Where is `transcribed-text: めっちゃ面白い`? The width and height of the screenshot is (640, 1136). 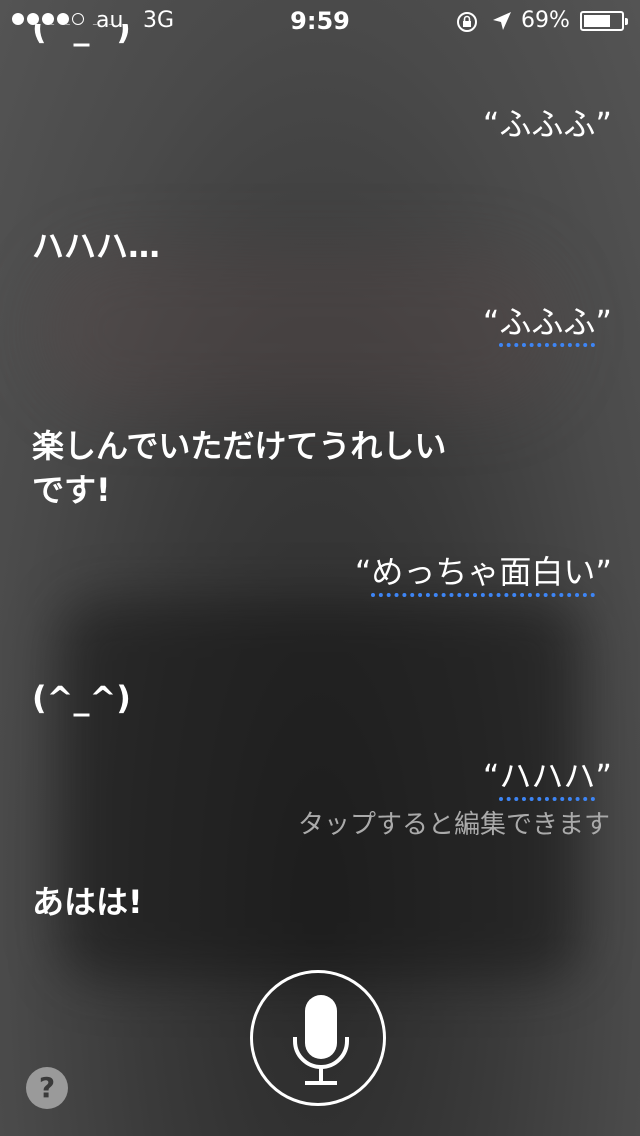
transcribed-text: めっちゃ面白い is located at coordinates (483, 575).